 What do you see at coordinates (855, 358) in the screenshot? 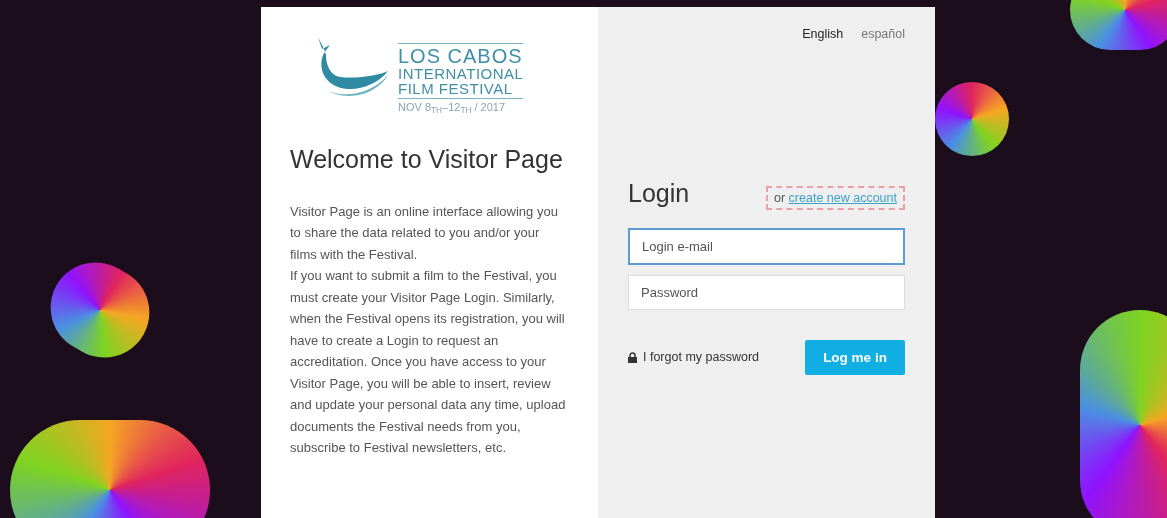
I see `log-in-button: Log me in` at bounding box center [855, 358].